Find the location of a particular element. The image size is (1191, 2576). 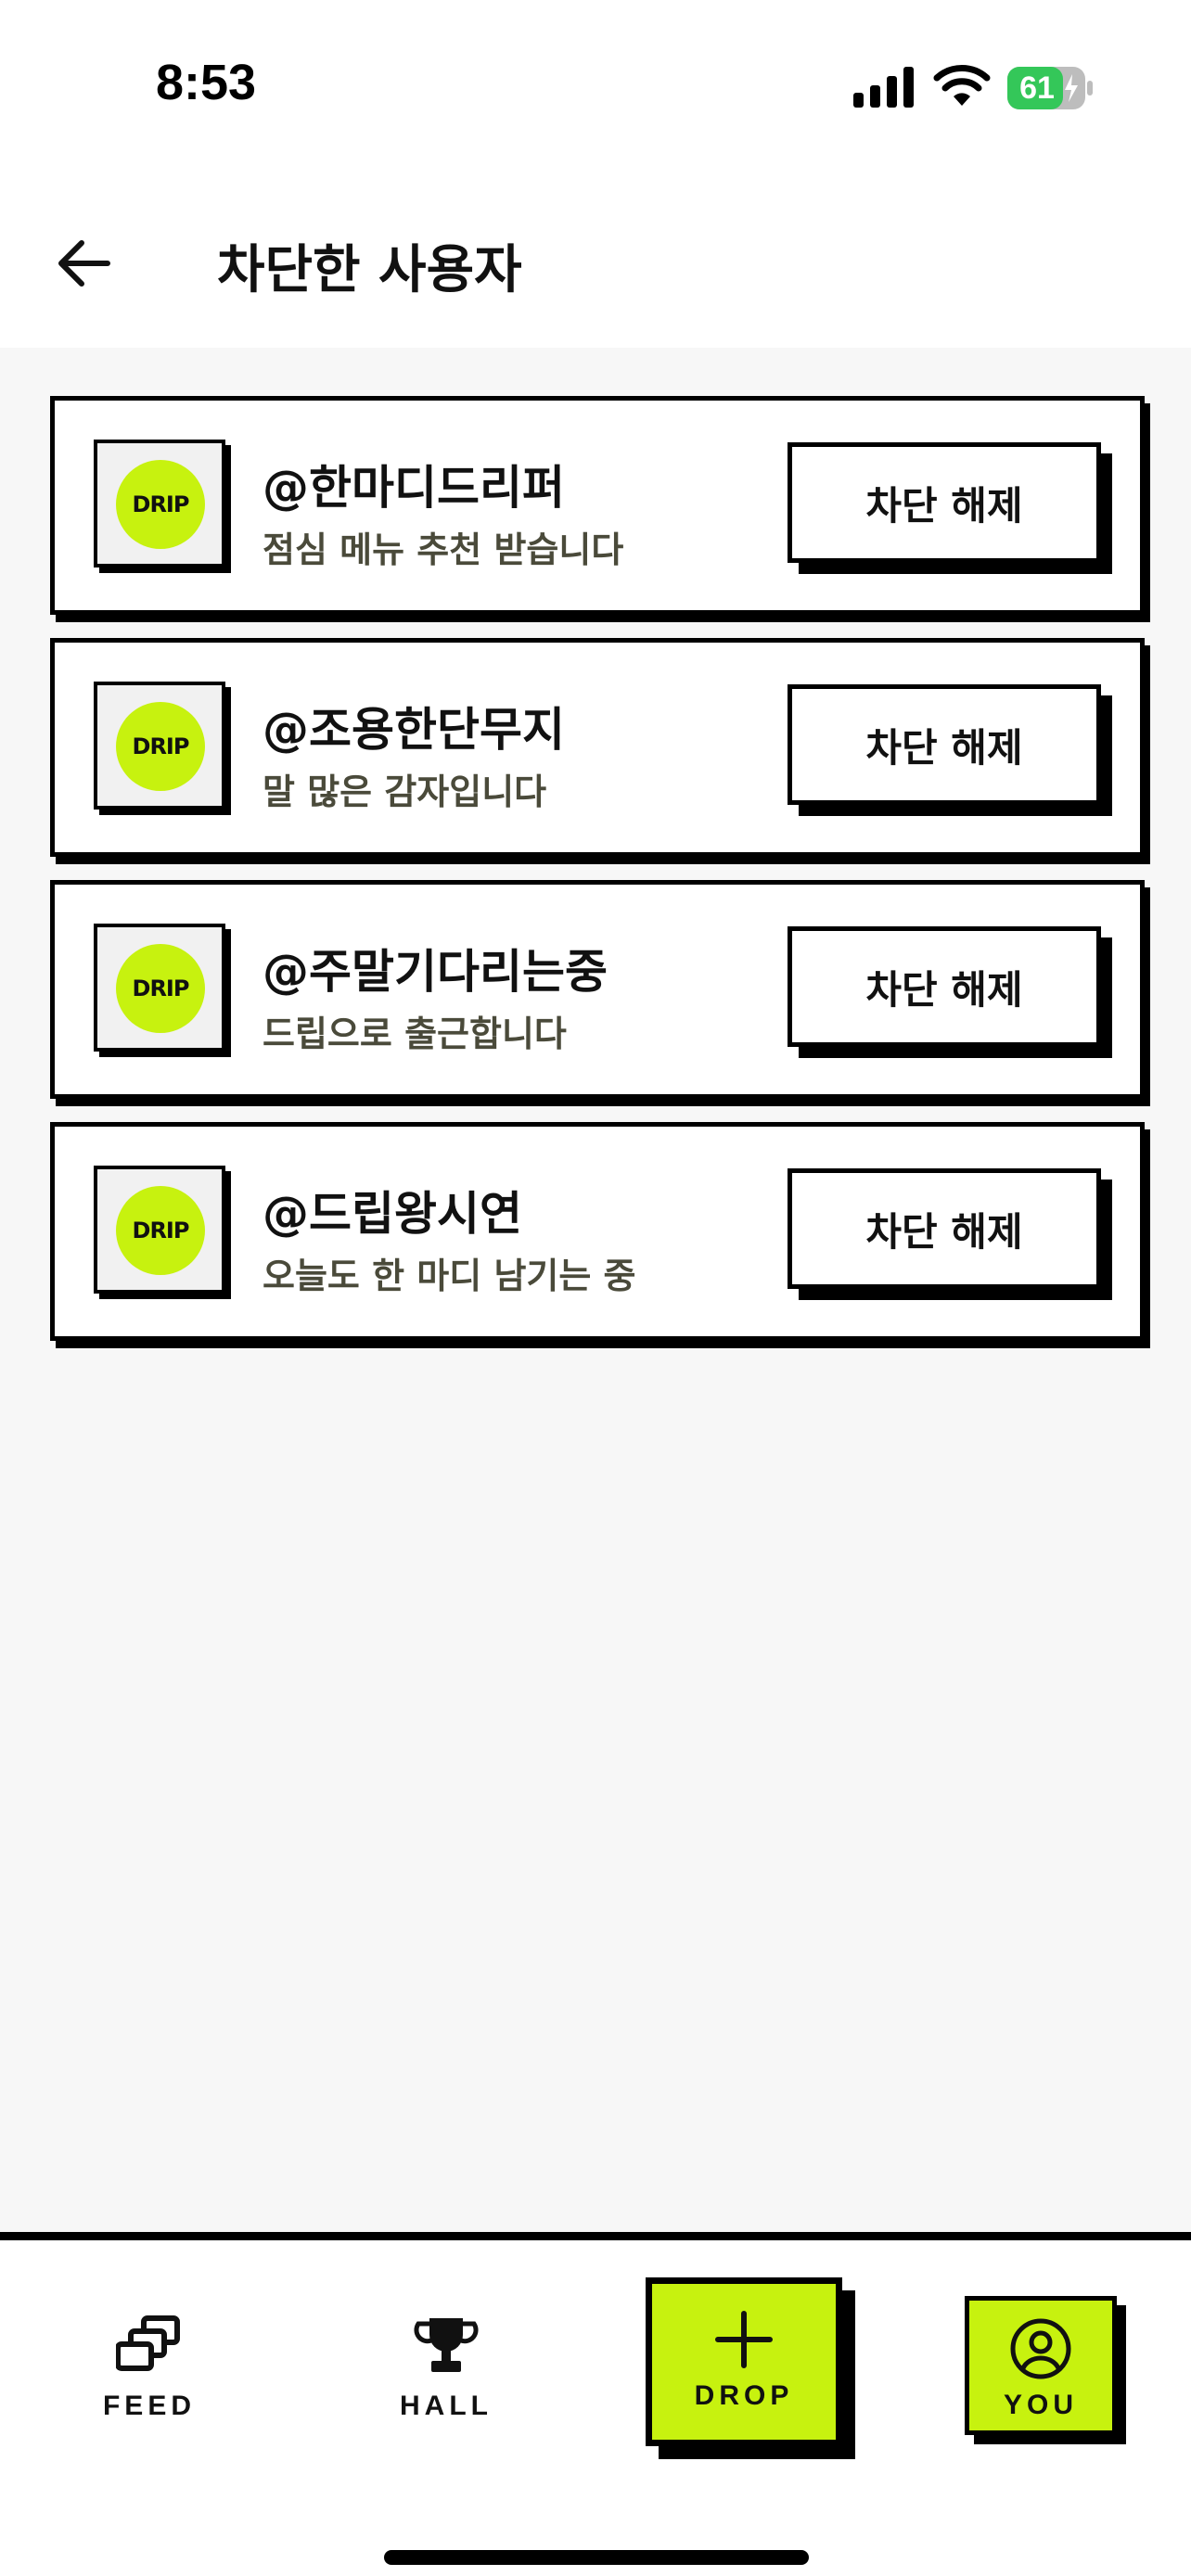

blocked-user-card: DRIP @조용한단무지 말 많은 감자입니다 차단 해제 is located at coordinates (597, 747).